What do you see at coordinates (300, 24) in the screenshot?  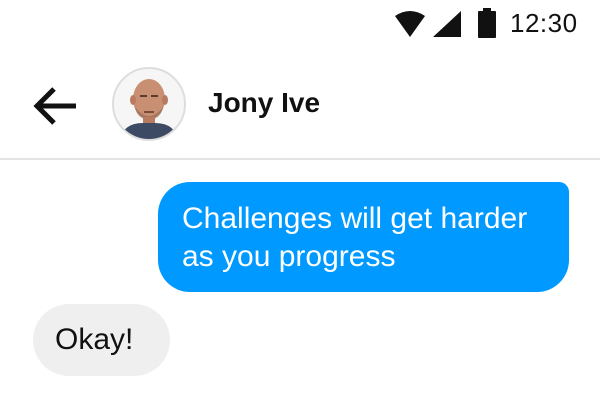 I see `status-bar: 12:30` at bounding box center [300, 24].